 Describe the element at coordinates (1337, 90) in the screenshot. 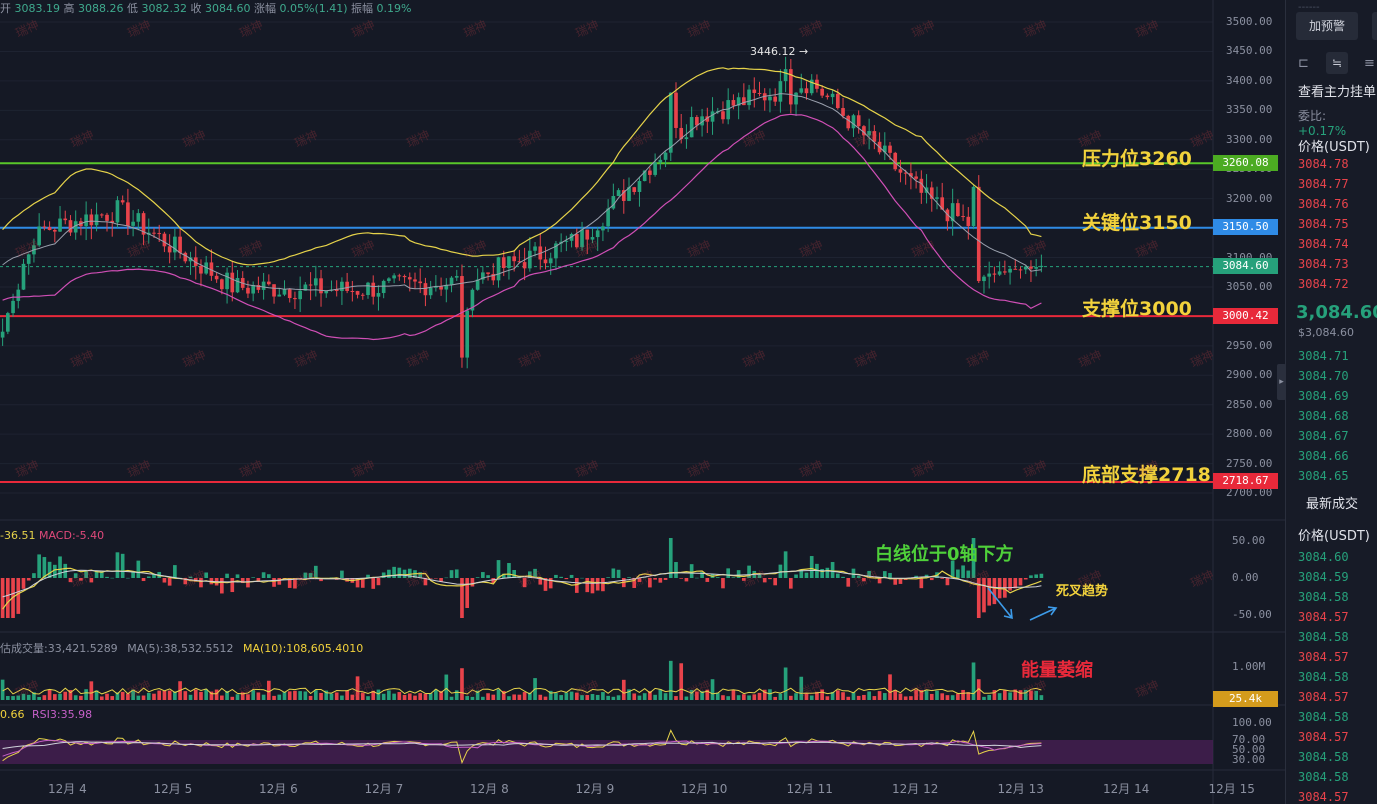

I see `book-title: 查看主力挂单` at that location.